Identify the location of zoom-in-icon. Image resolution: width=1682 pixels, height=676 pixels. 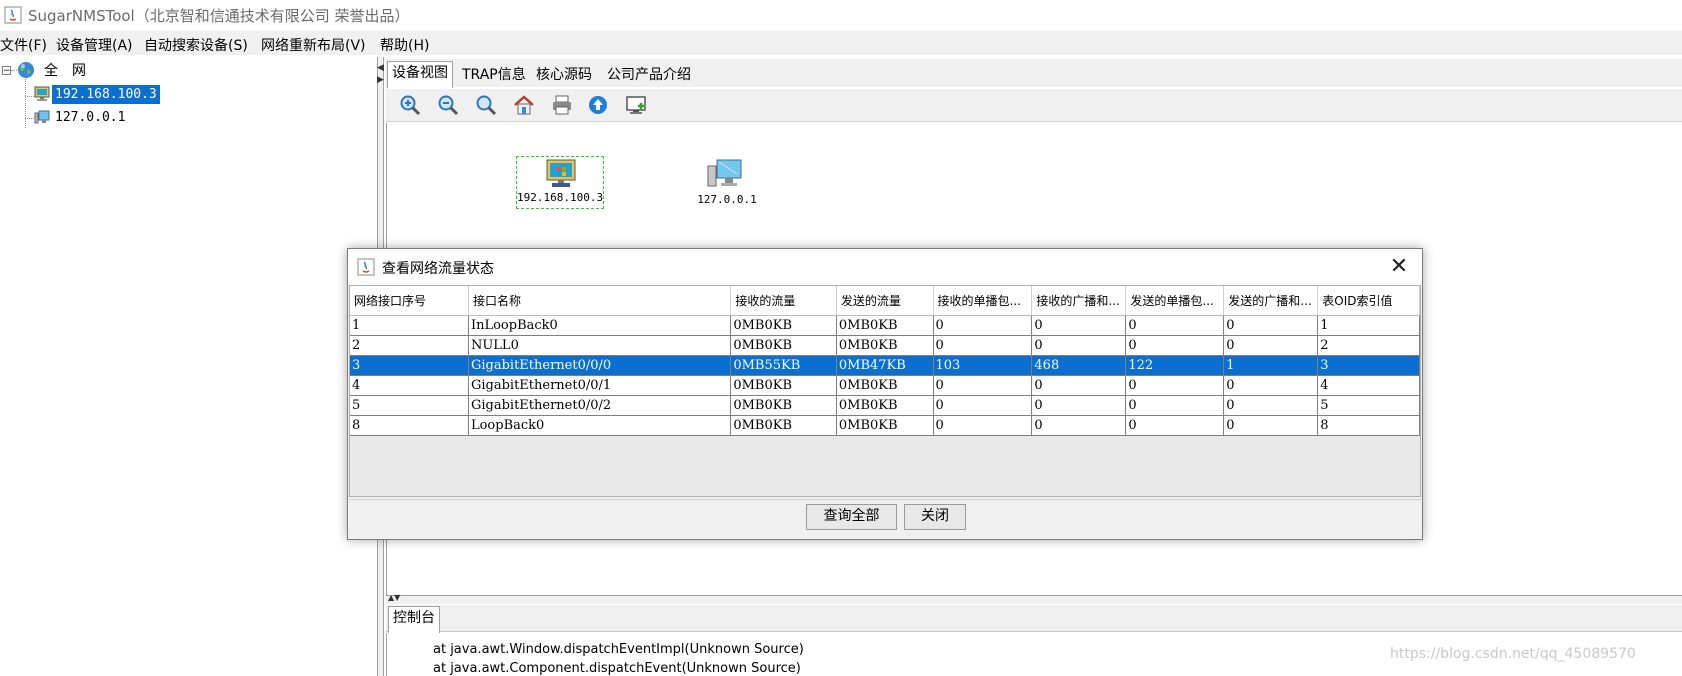
(411, 106).